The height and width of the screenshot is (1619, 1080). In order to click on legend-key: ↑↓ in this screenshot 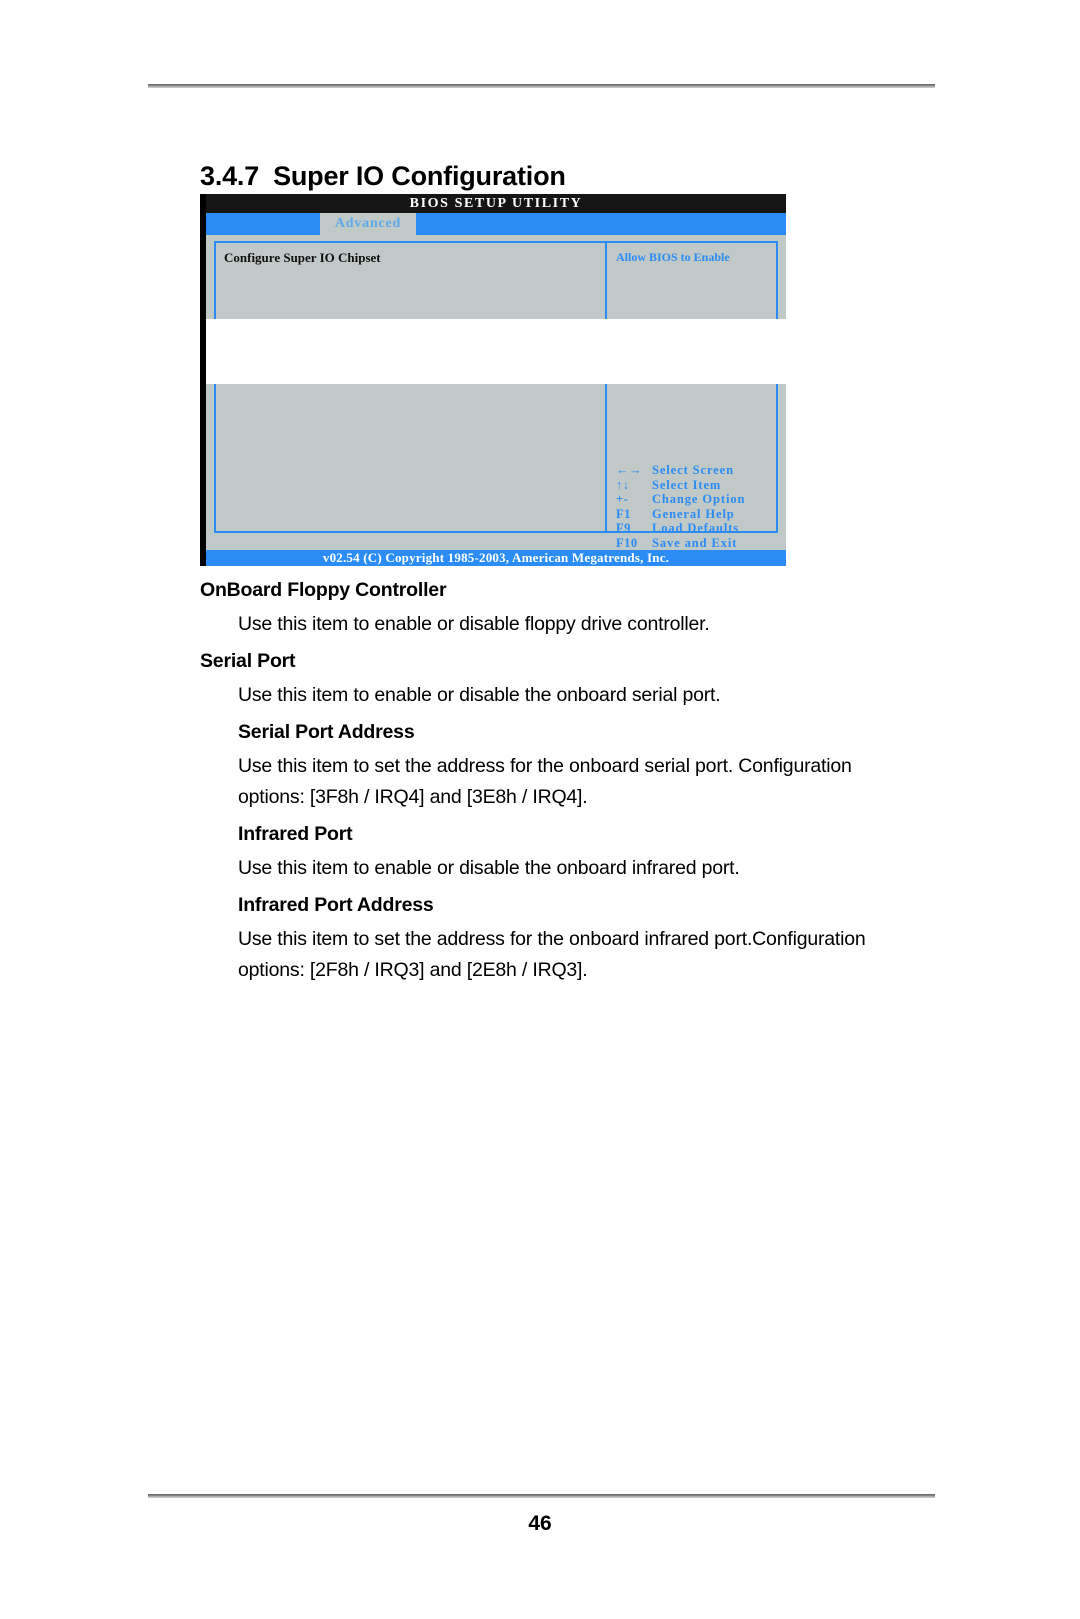, I will do `click(623, 484)`.